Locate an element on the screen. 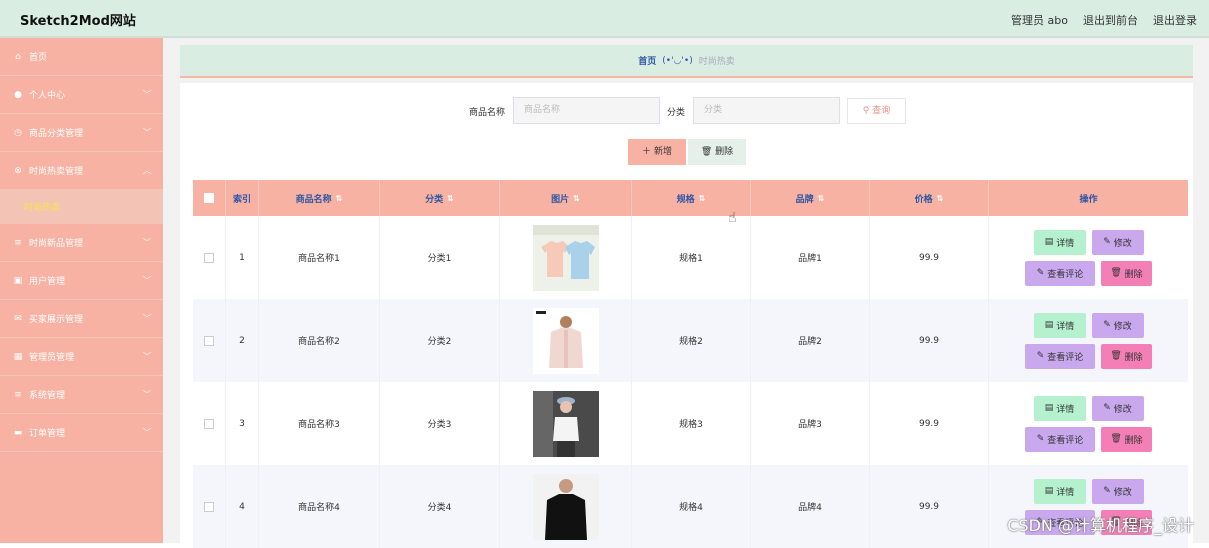 The height and width of the screenshot is (548, 1209). batch-delete-button: 🗑 删除 is located at coordinates (717, 152).